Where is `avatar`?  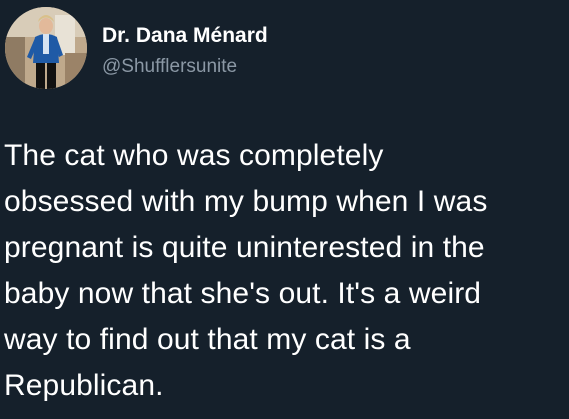
avatar is located at coordinates (46, 48).